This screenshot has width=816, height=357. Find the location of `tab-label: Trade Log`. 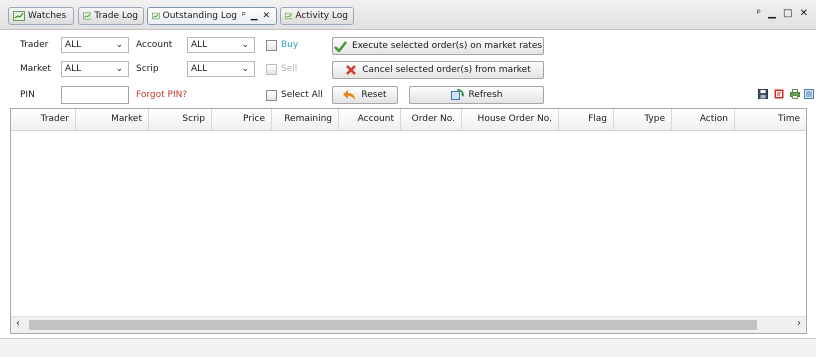

tab-label: Trade Log is located at coordinates (116, 16).